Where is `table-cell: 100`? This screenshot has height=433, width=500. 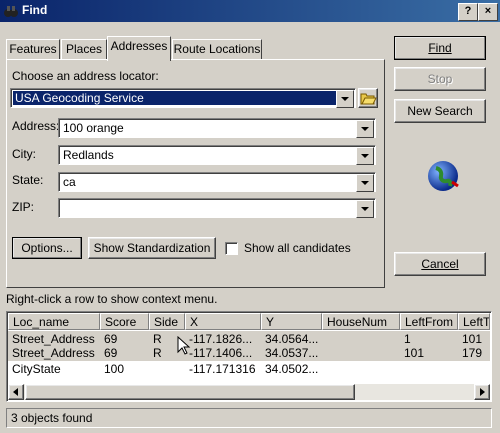 table-cell: 100 is located at coordinates (114, 369).